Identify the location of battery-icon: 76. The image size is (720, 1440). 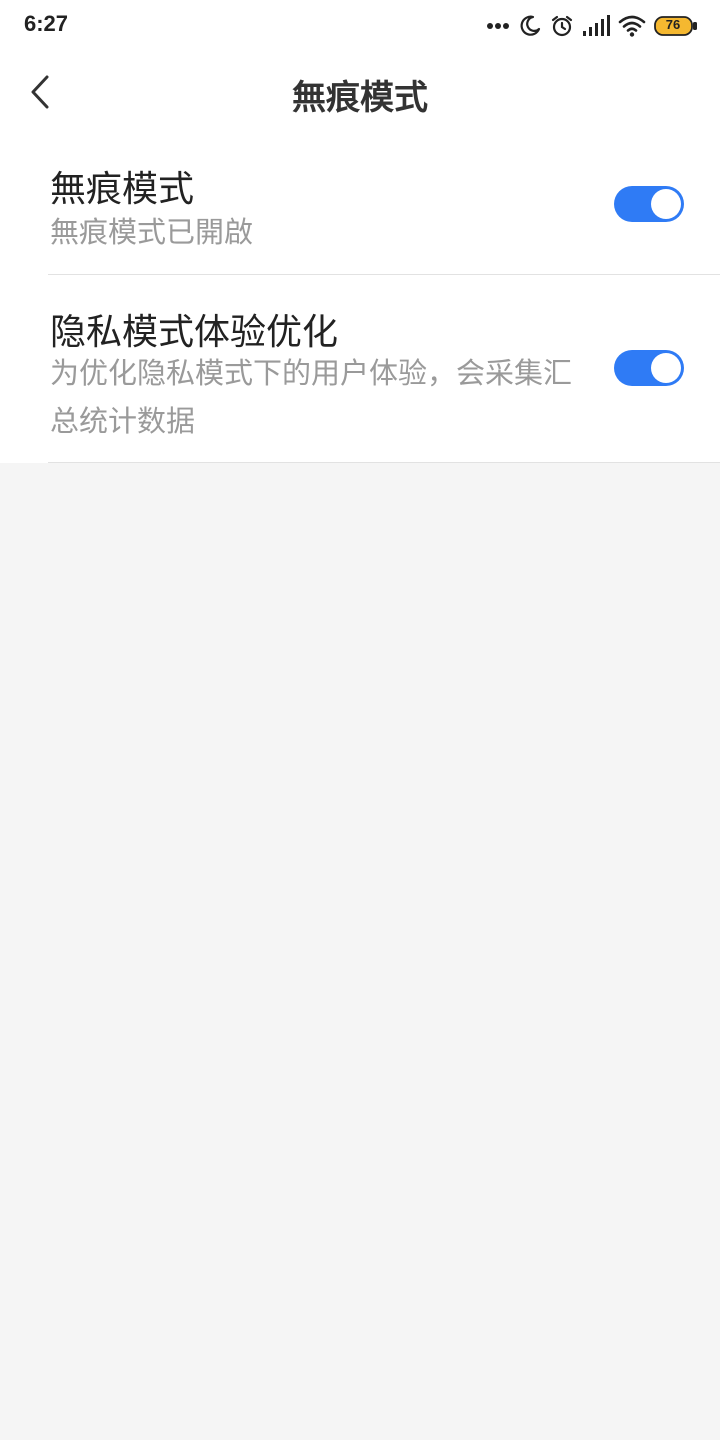
(676, 26).